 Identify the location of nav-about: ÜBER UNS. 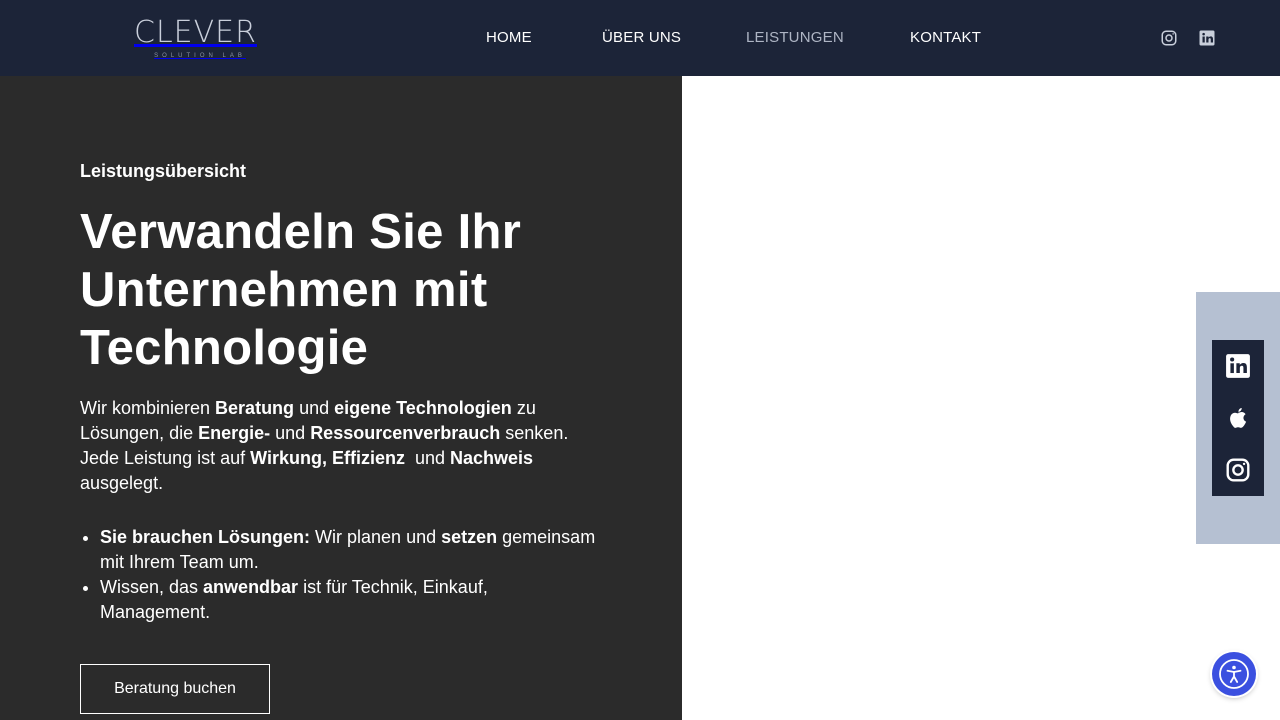
(641, 38).